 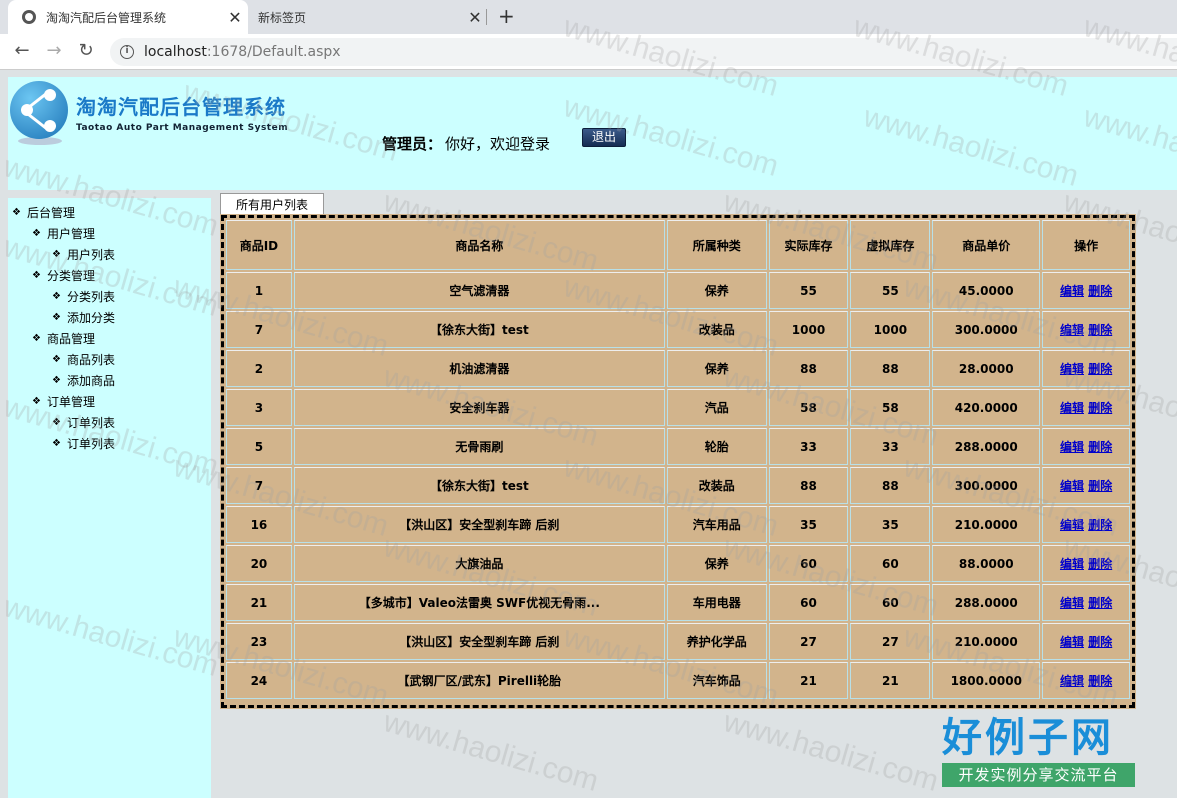 What do you see at coordinates (29, 17) in the screenshot?
I see `globe-icon` at bounding box center [29, 17].